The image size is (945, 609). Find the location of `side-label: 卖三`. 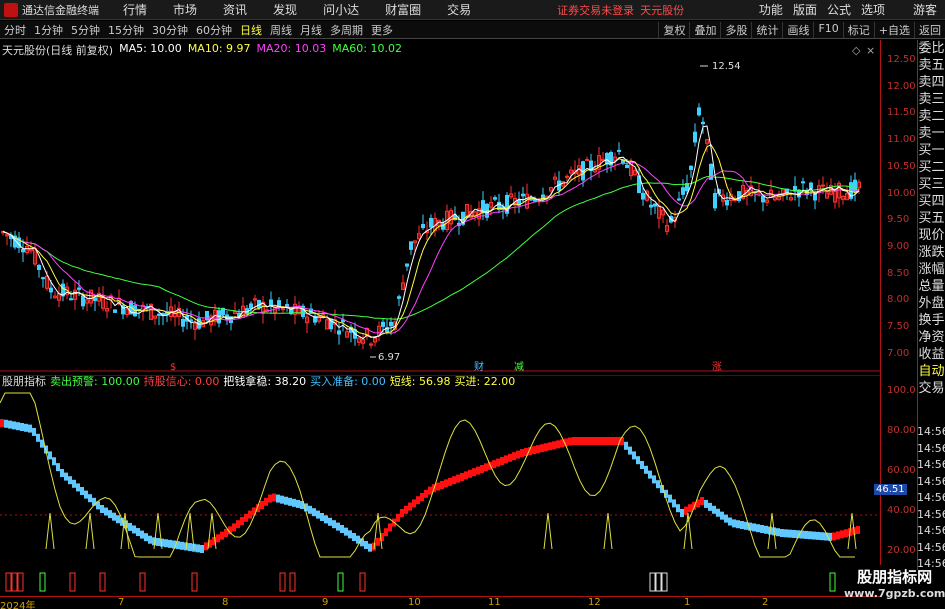

side-label: 卖三 is located at coordinates (931, 99).